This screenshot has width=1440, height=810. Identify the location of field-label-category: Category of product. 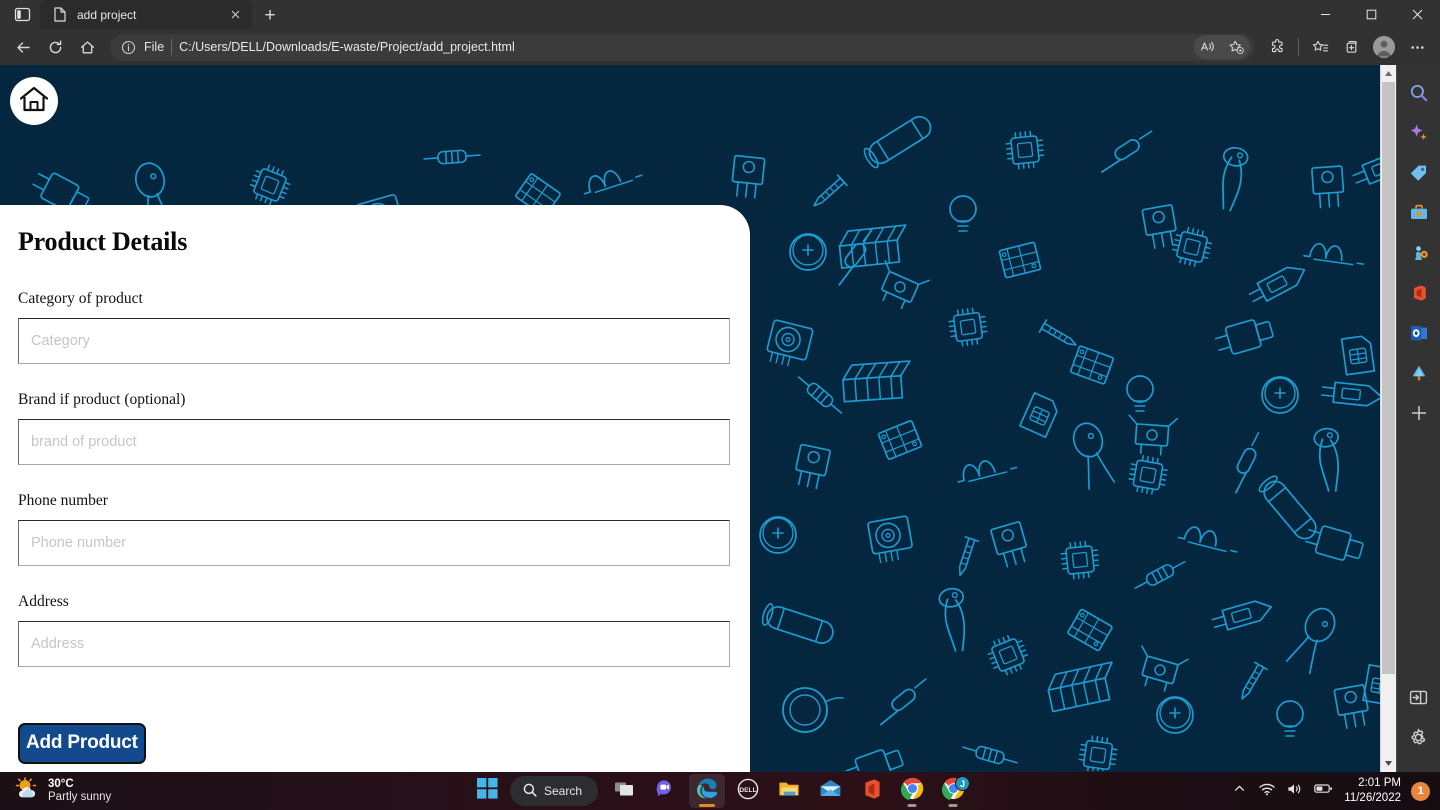
(80, 298).